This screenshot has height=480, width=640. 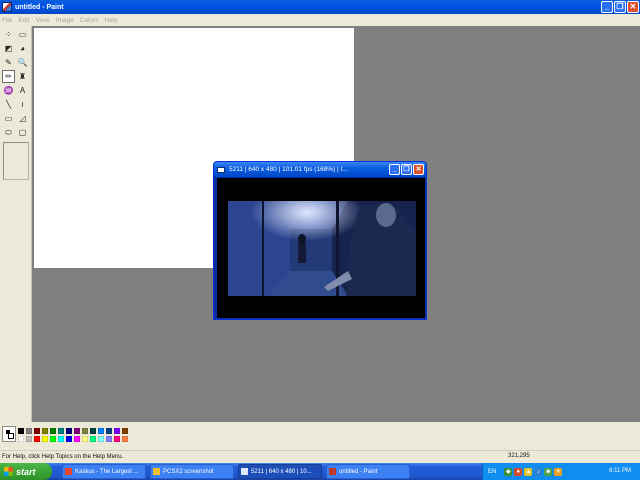 I want to click on menu-file: File, so click(x=7, y=20).